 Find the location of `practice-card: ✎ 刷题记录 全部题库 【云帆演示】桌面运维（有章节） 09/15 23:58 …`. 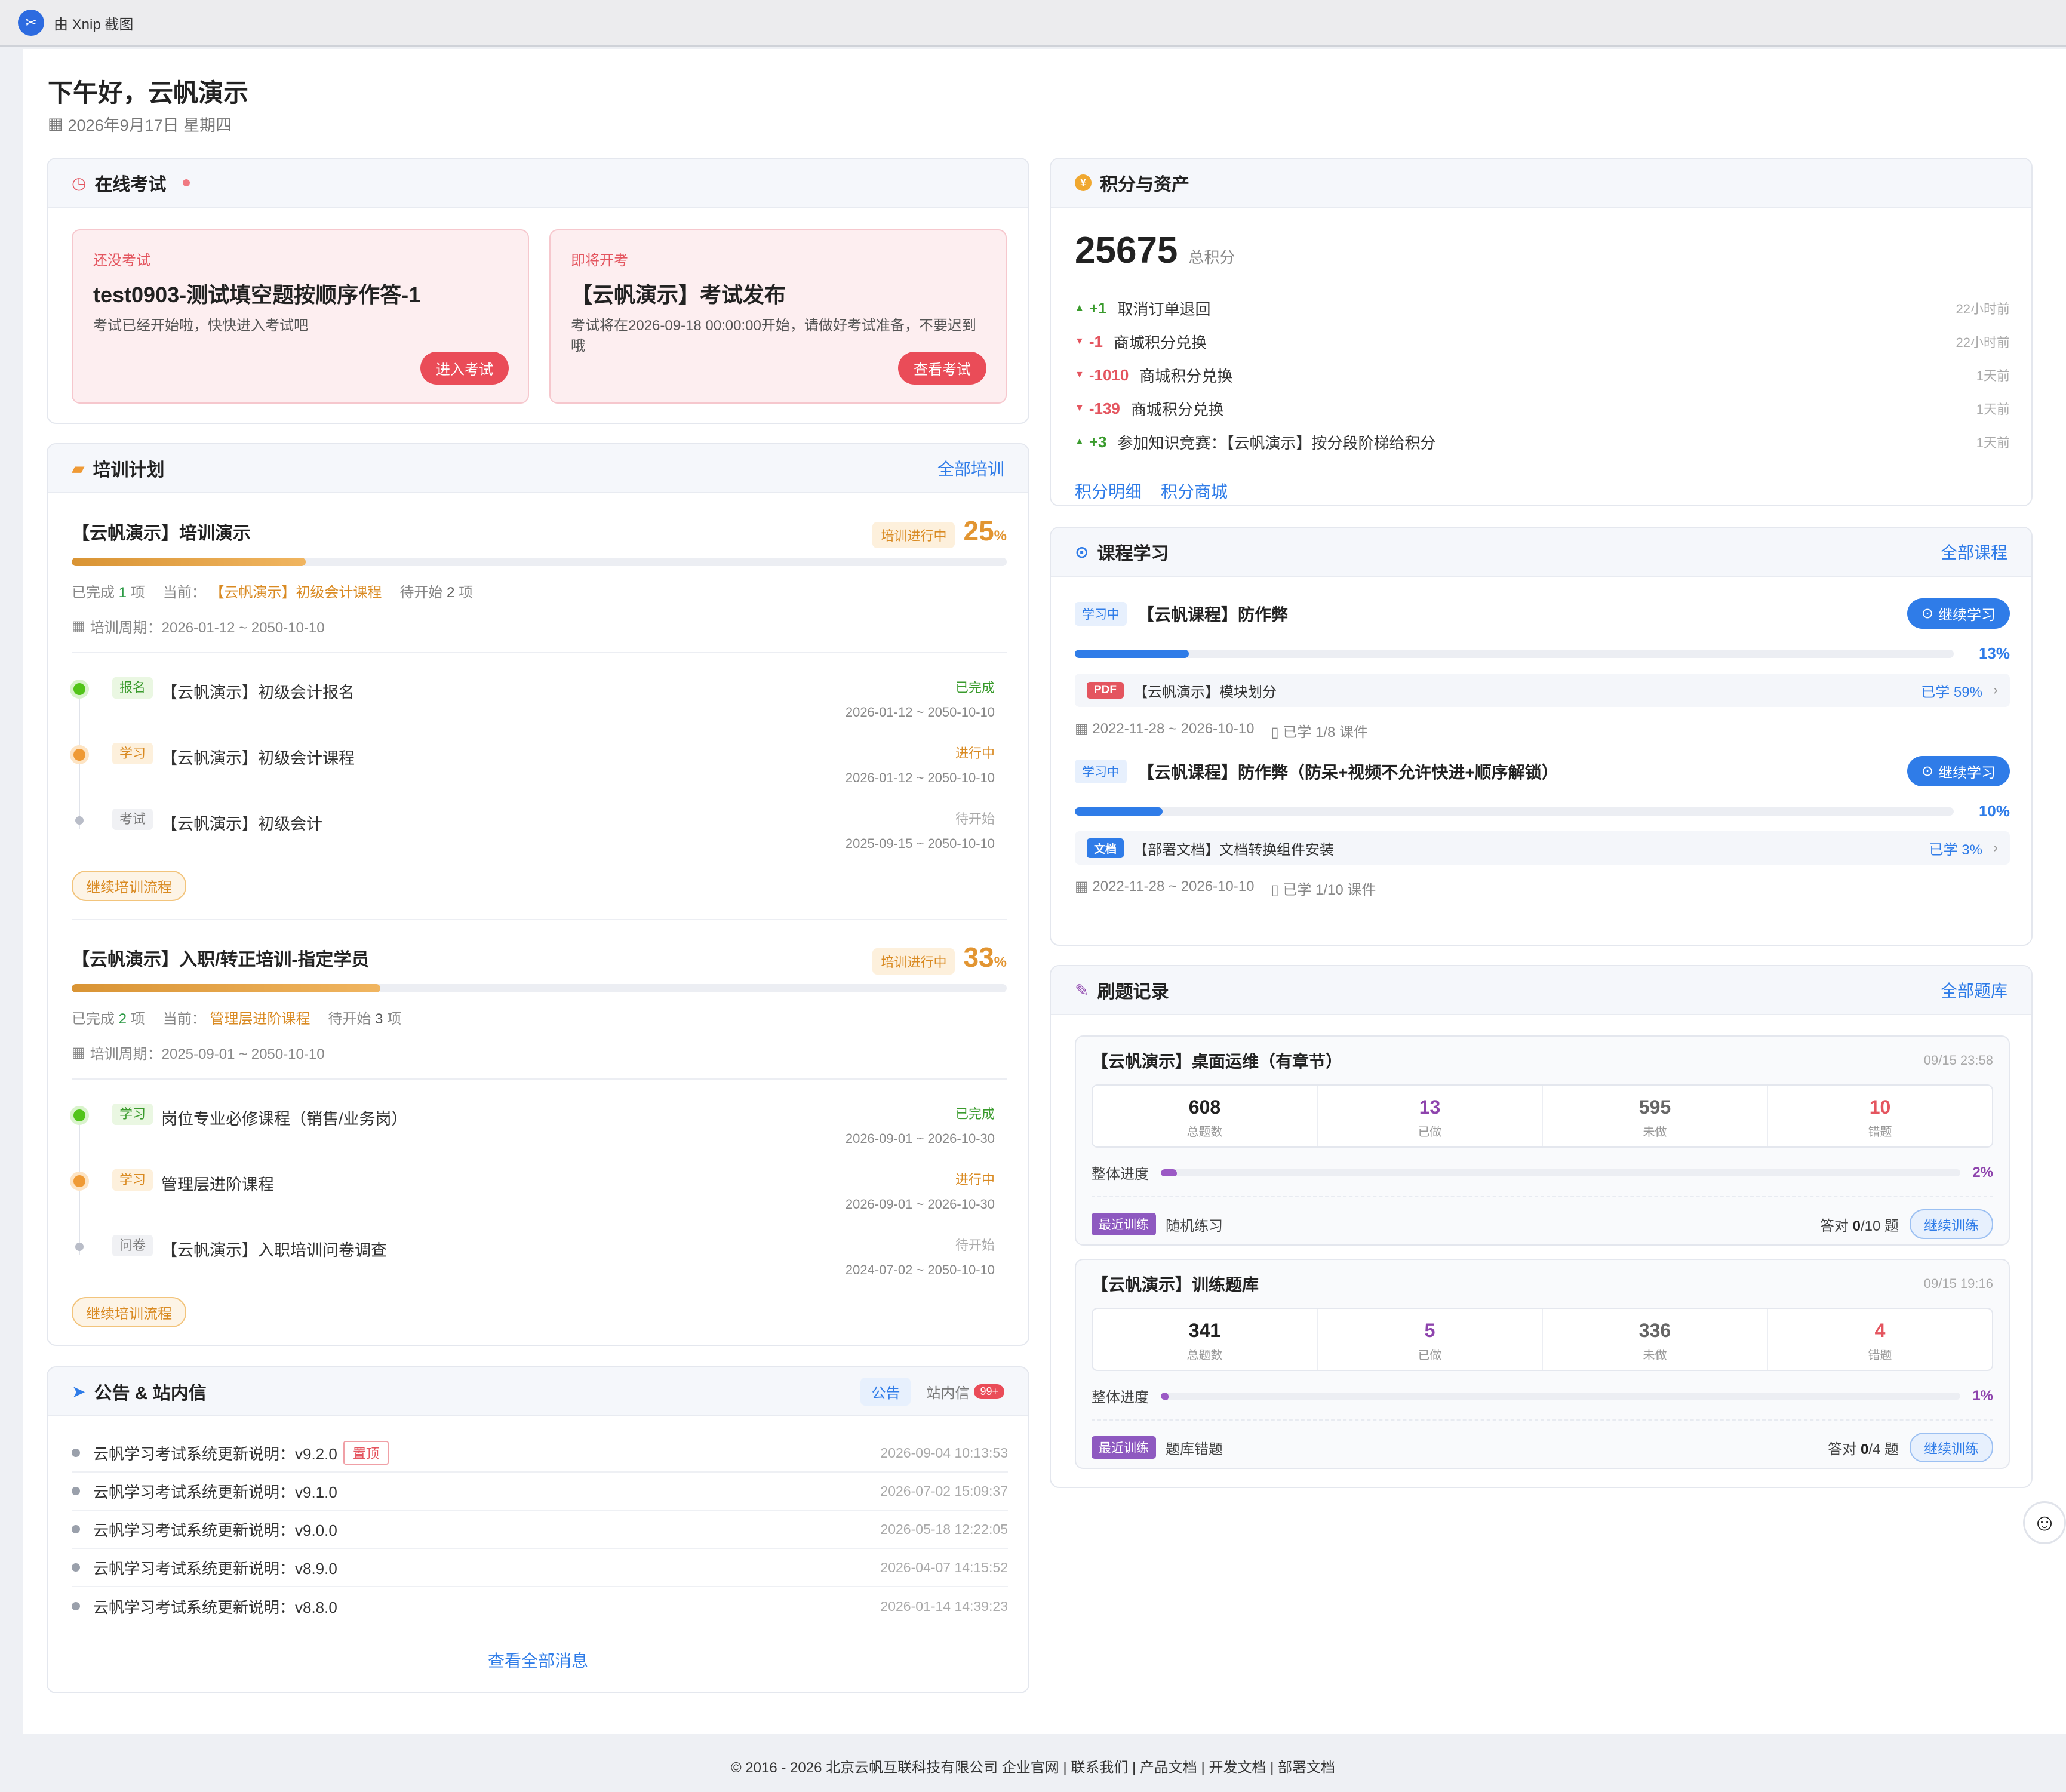

practice-card: ✎ 刷题记录 全部题库 【云帆演示】桌面运维（有章节） 09/15 23:58 … is located at coordinates (1541, 1226).